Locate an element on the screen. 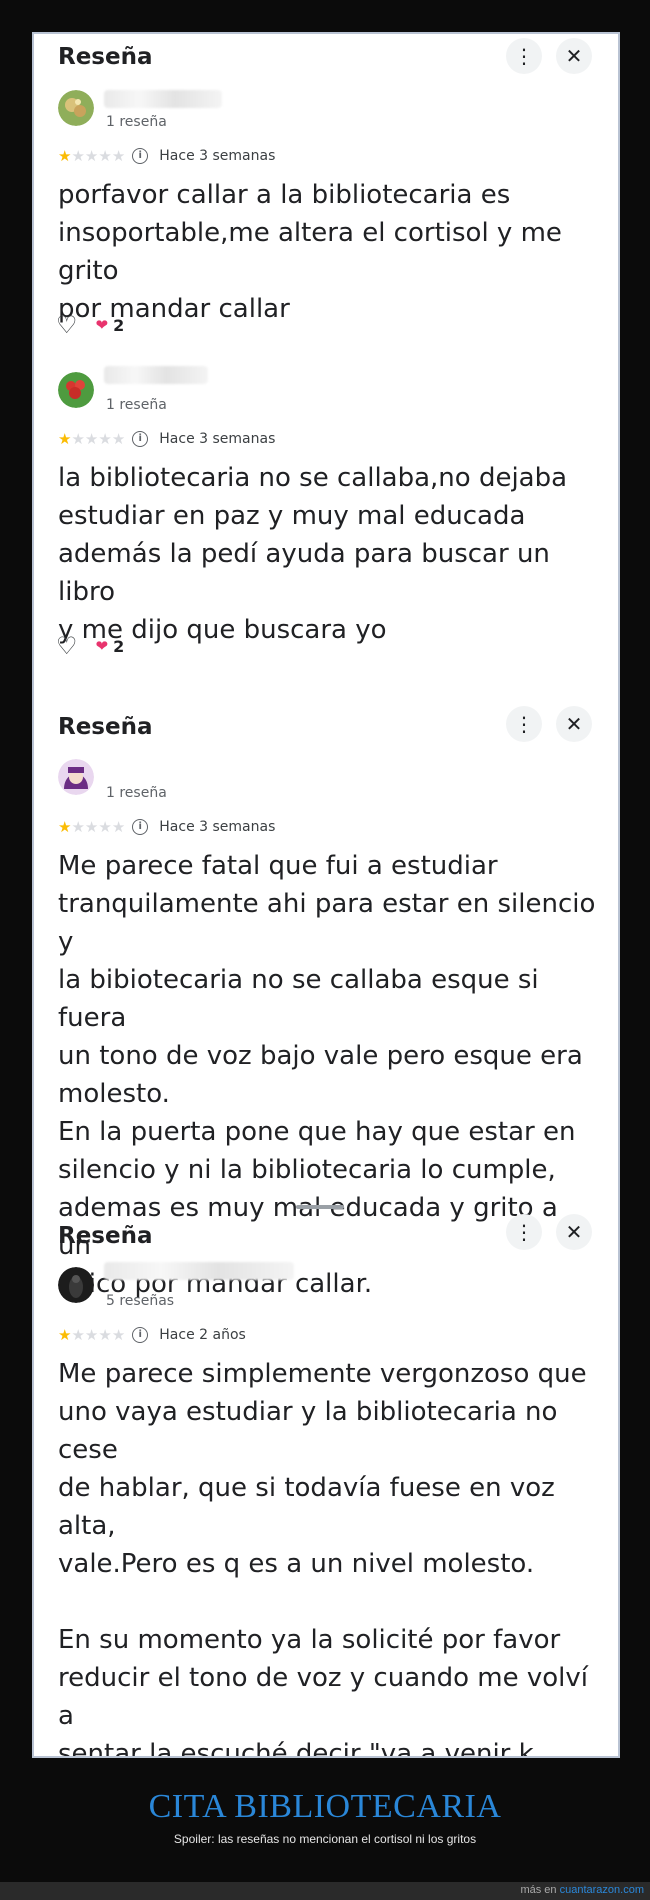  review-count: 5 reseñas is located at coordinates (140, 1301).